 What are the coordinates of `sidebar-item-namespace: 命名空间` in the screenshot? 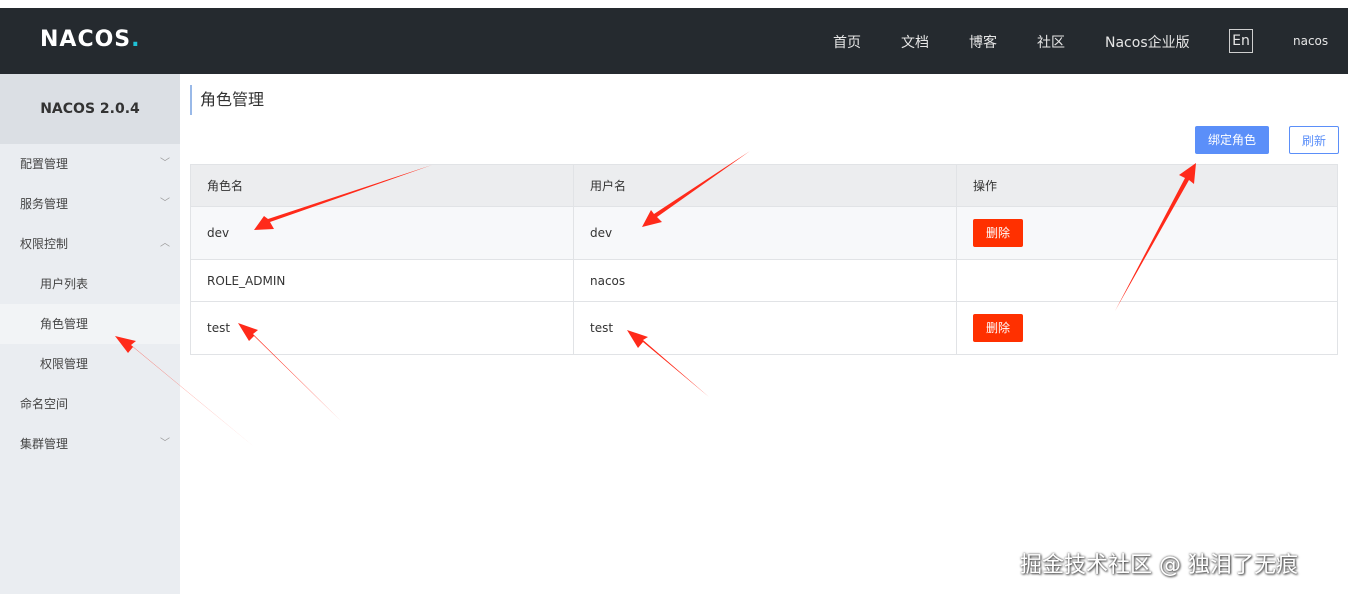 It's located at (90, 404).